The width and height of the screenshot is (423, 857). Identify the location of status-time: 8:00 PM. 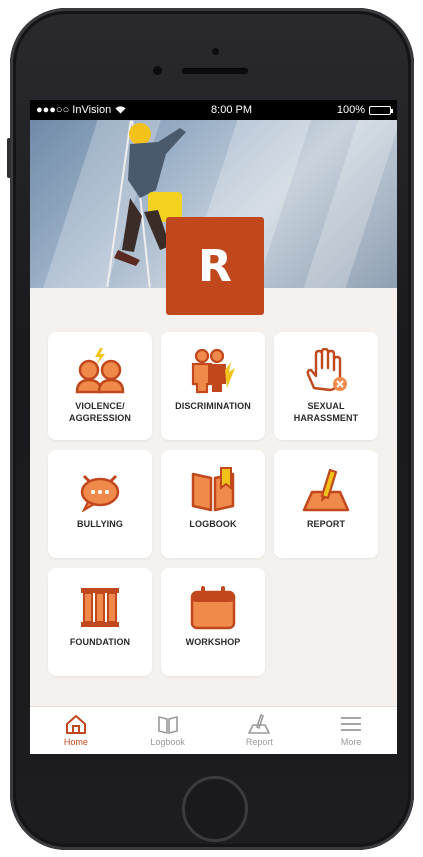
(232, 110).